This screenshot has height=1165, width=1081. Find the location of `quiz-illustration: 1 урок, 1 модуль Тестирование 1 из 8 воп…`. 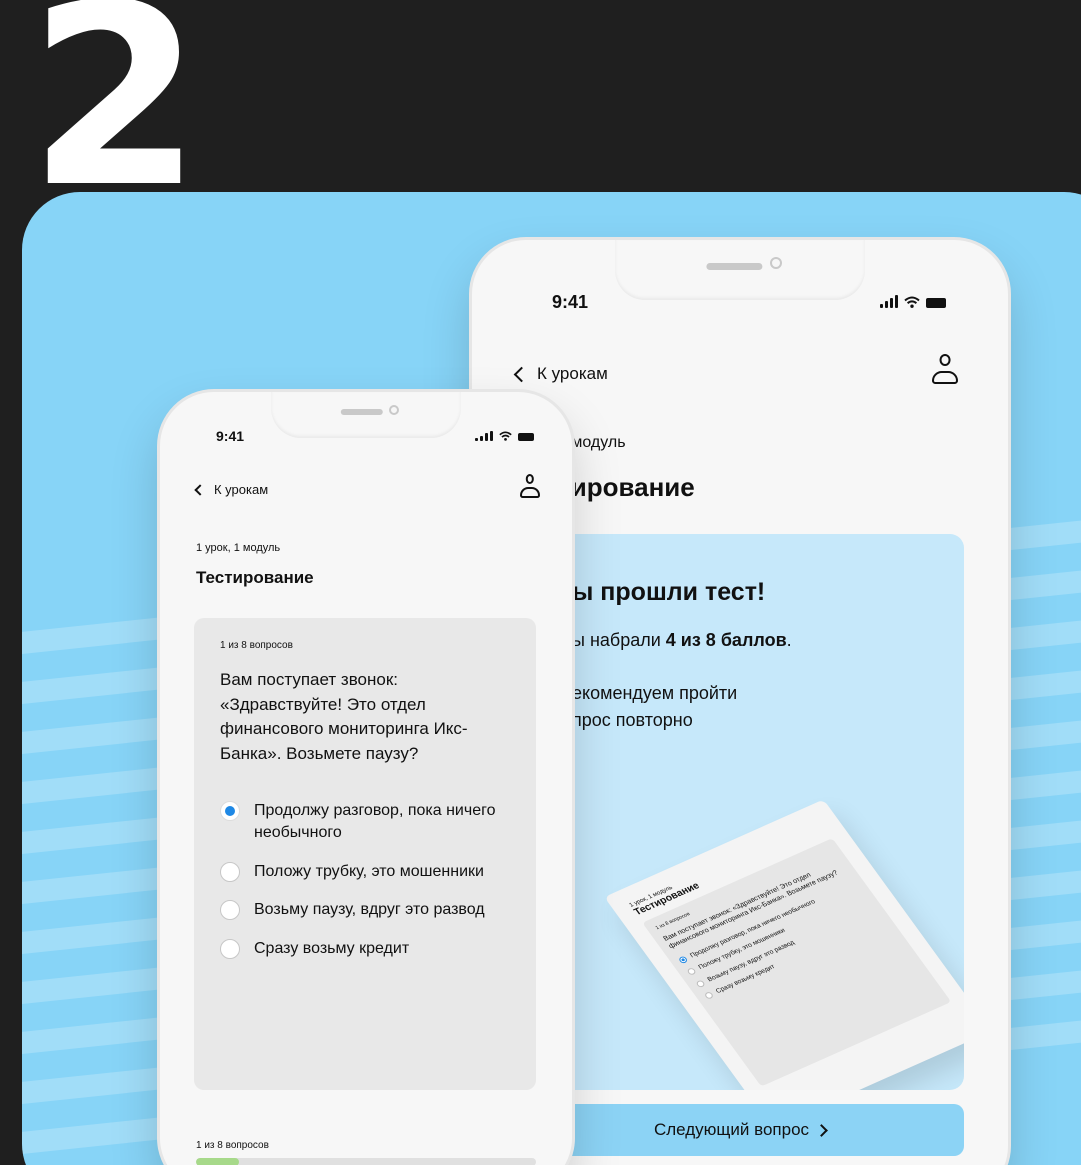

quiz-illustration: 1 урок, 1 модуль Тестирование 1 из 8 воп… is located at coordinates (784, 944).